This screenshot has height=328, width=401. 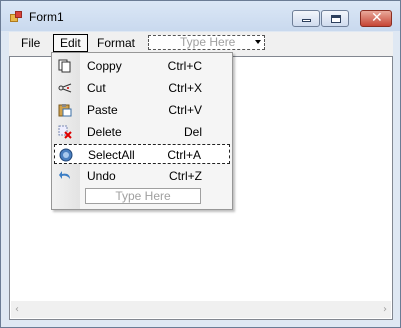 I want to click on menu-file: File, so click(x=30, y=43).